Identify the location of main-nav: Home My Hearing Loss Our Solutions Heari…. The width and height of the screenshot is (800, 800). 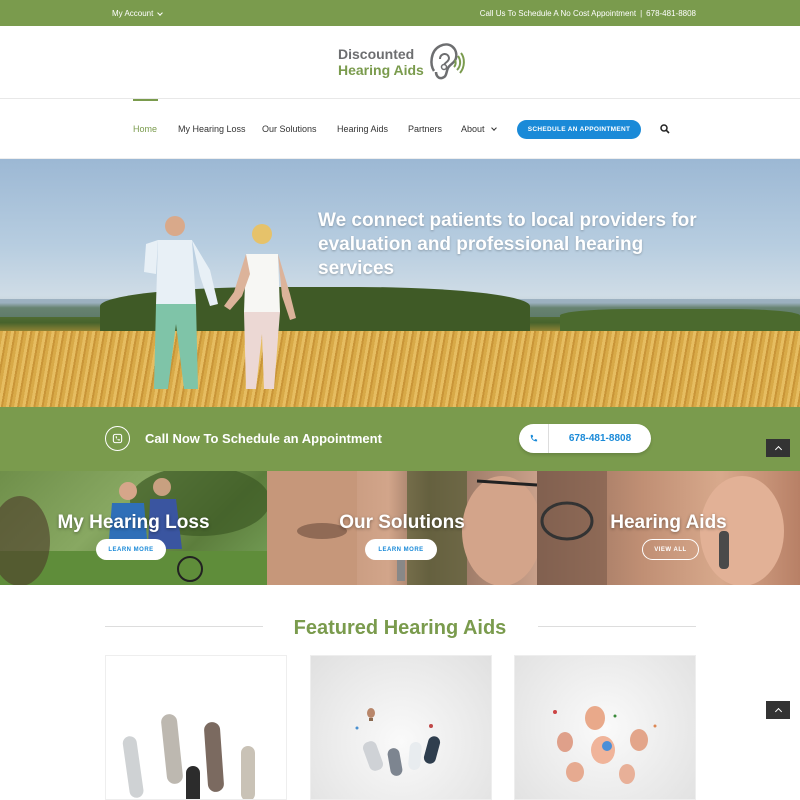
(400, 129).